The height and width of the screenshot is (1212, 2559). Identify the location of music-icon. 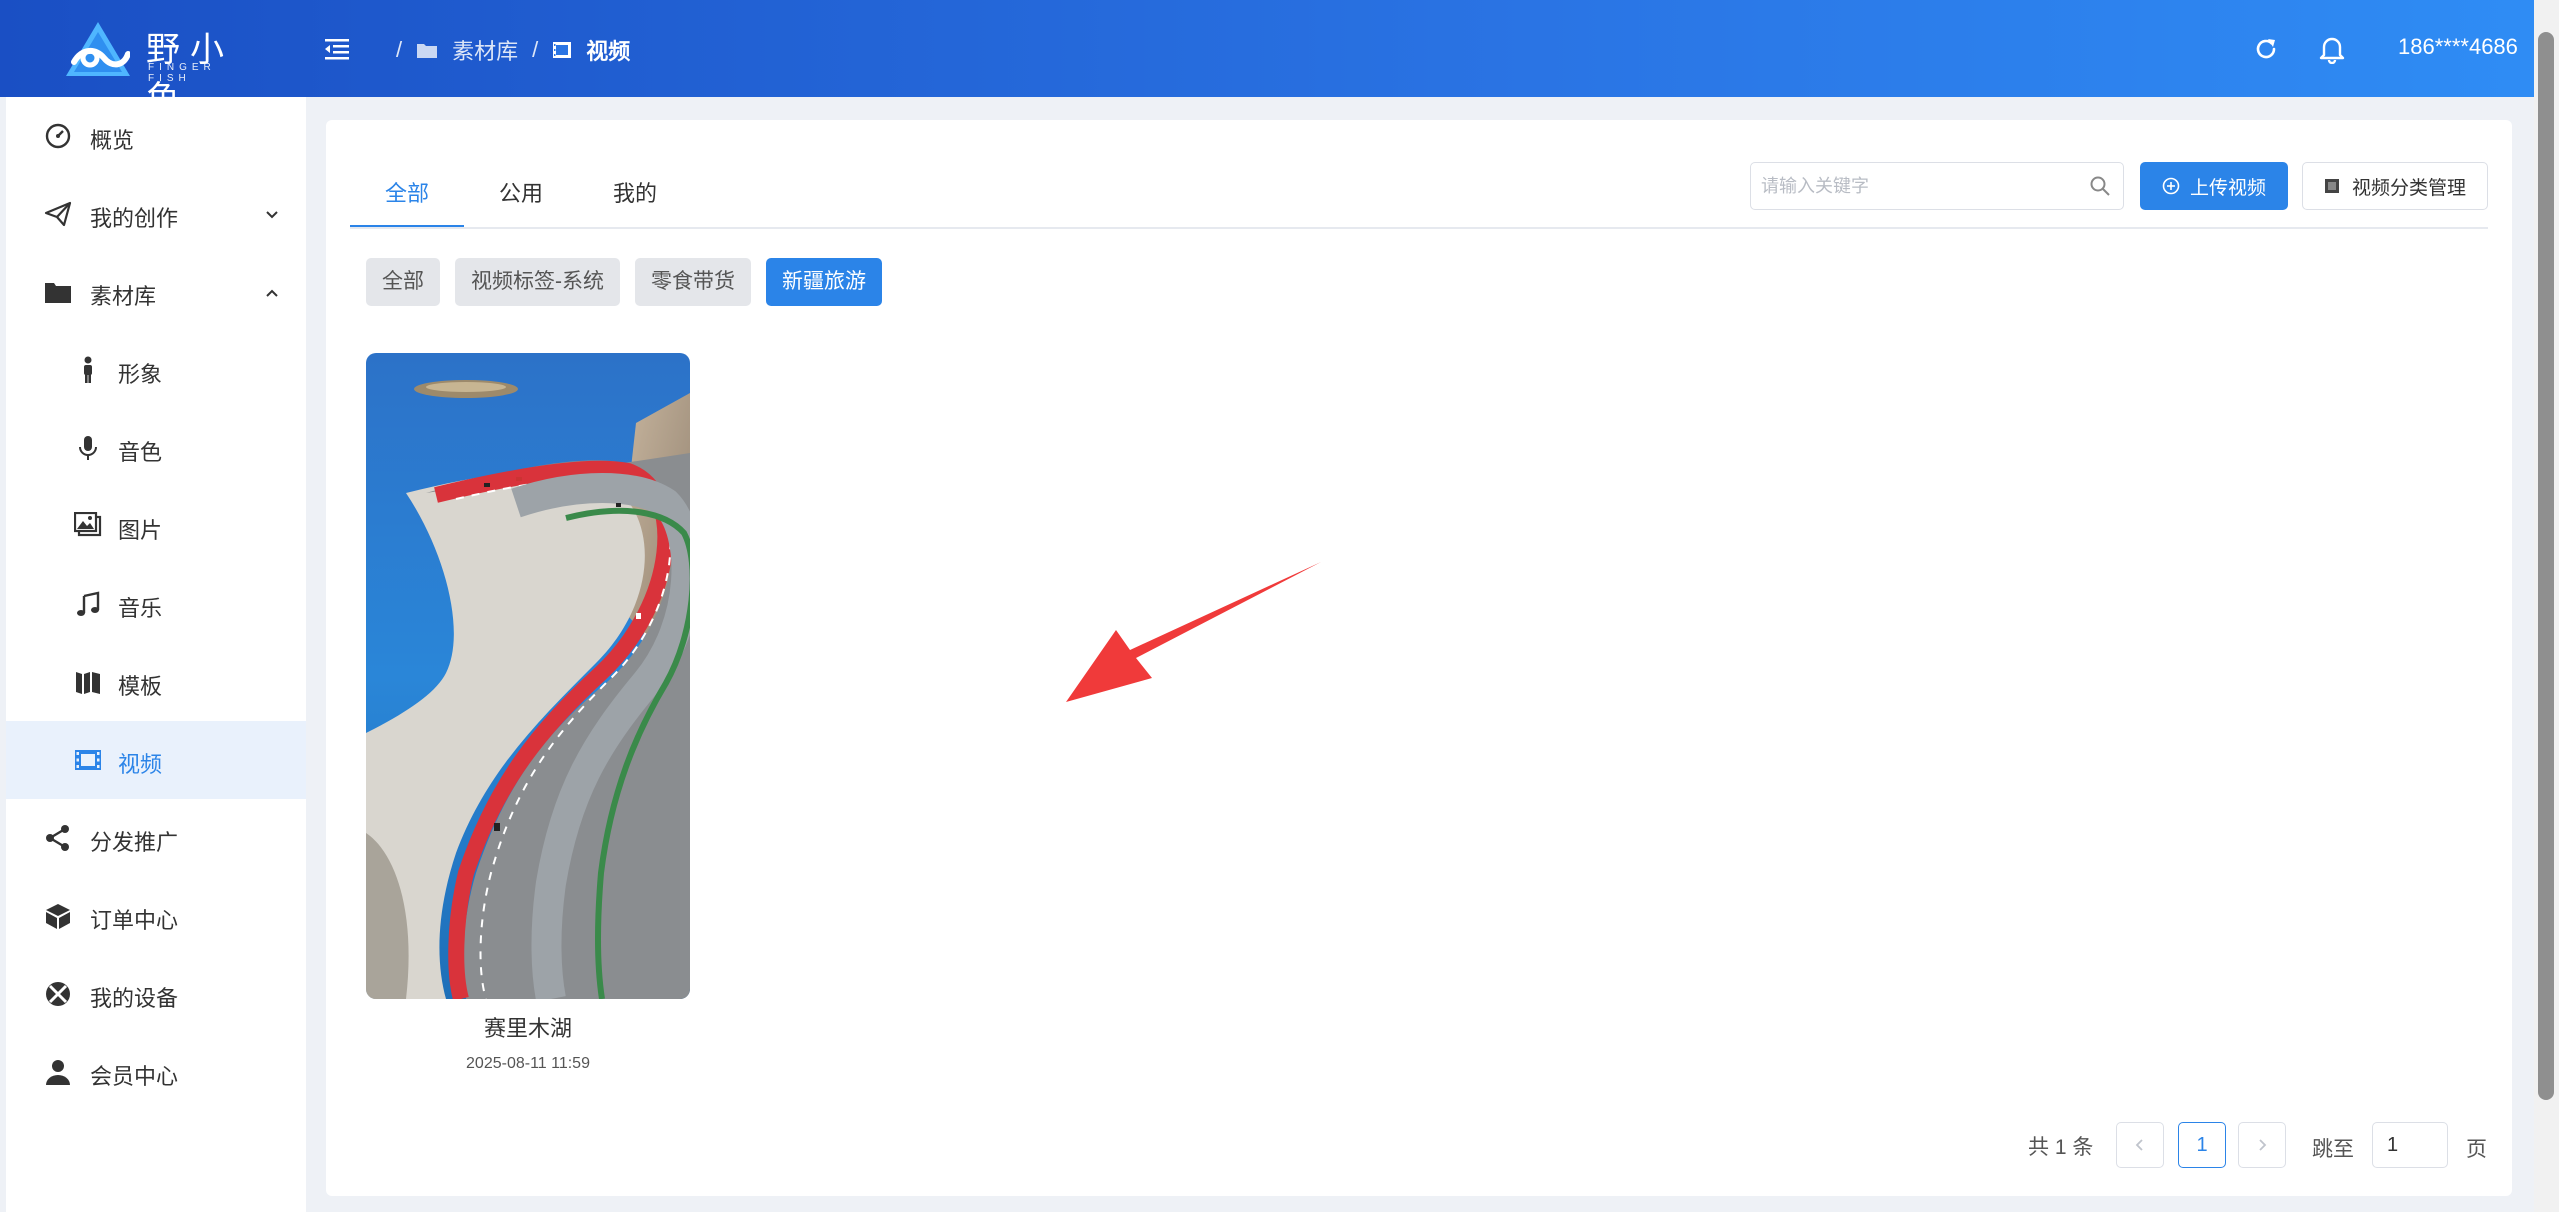
(88, 603).